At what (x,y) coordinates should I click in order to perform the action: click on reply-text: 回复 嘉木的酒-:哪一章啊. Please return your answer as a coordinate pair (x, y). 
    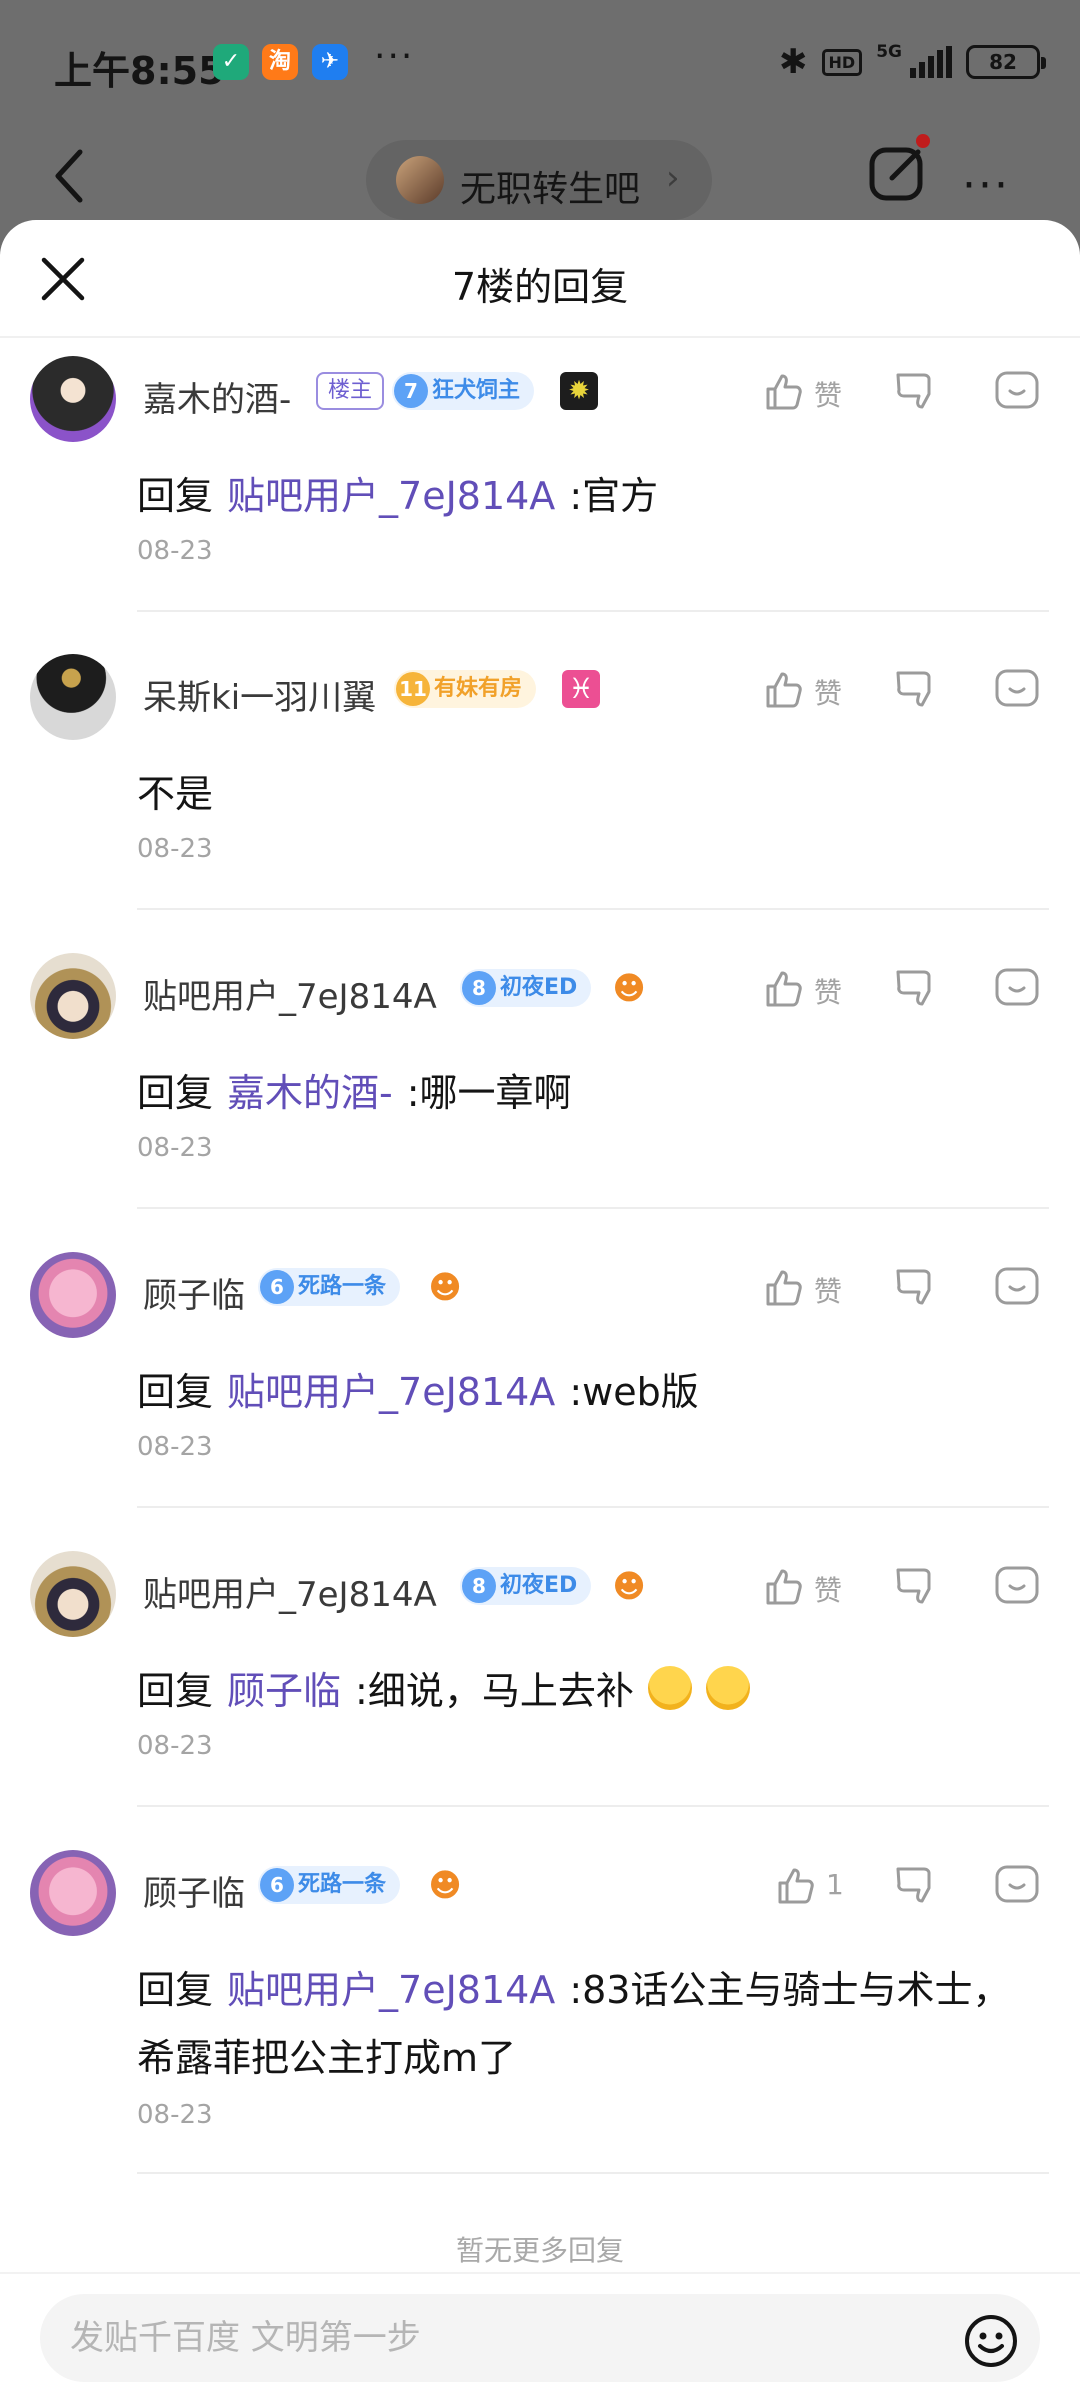
    Looking at the image, I should click on (354, 1093).